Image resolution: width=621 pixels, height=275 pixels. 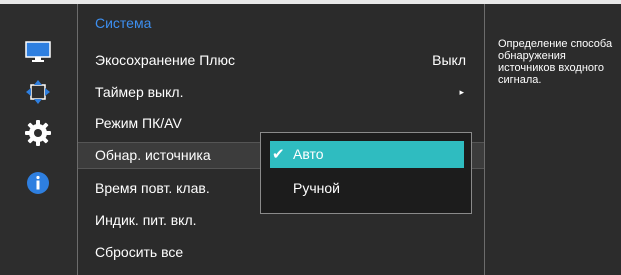 I want to click on menu-item-eco-saving: Экосохранение Плюс Выкл, so click(x=281, y=60).